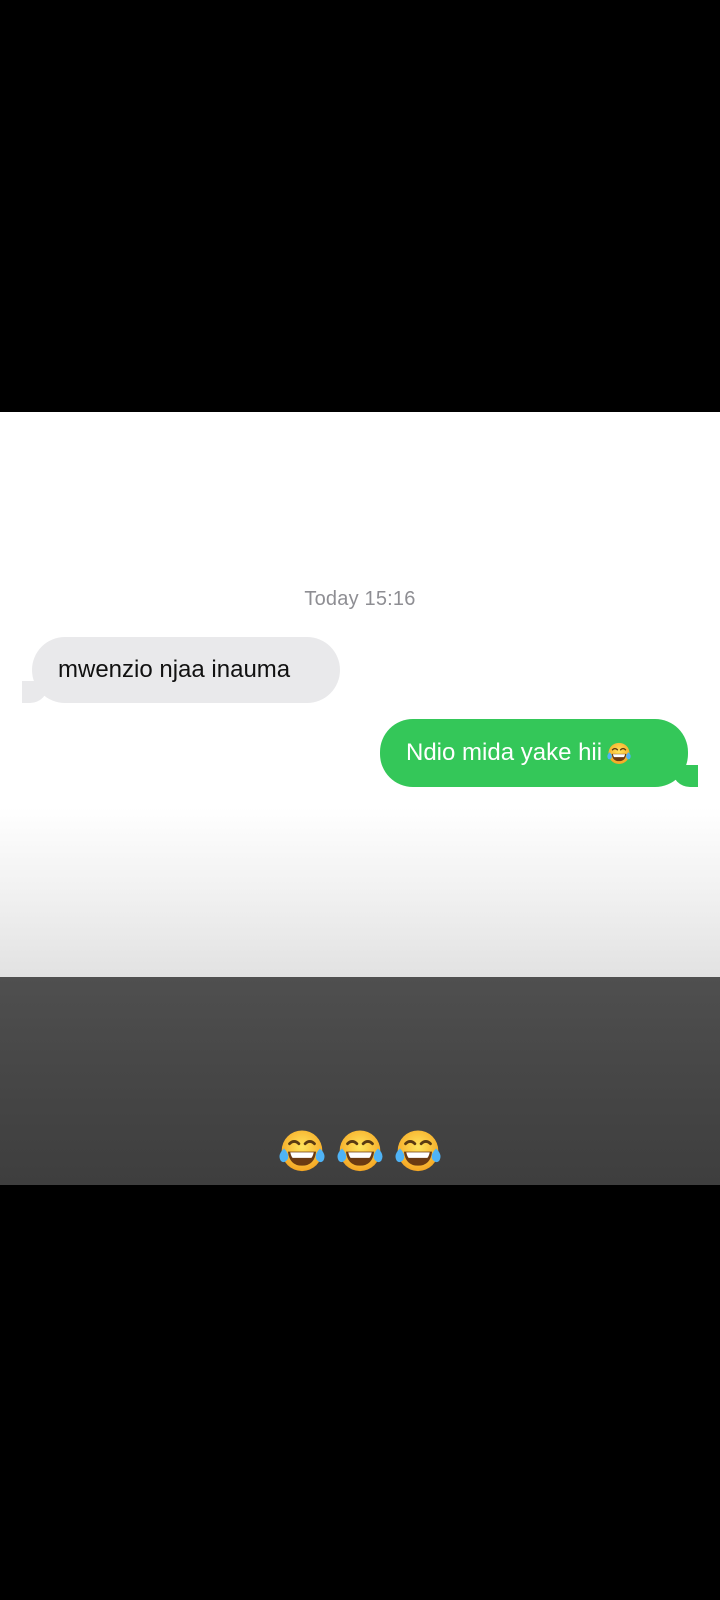 The image size is (720, 1600). Describe the element at coordinates (360, 1081) in the screenshot. I see `story-caption` at that location.